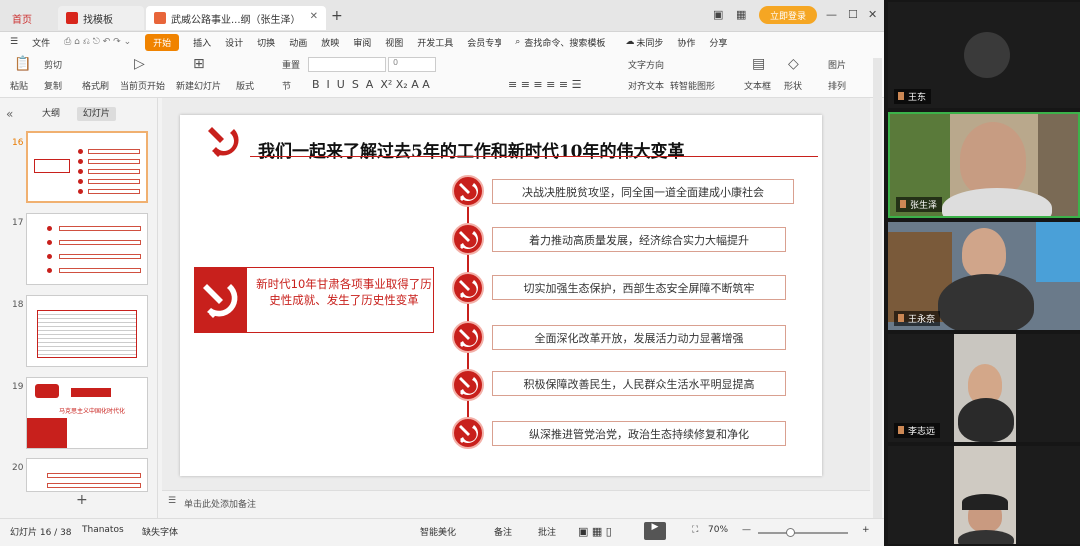 This screenshot has width=1080, height=546. What do you see at coordinates (103, 530) in the screenshot?
I see `theme-name: Thanatos` at bounding box center [103, 530].